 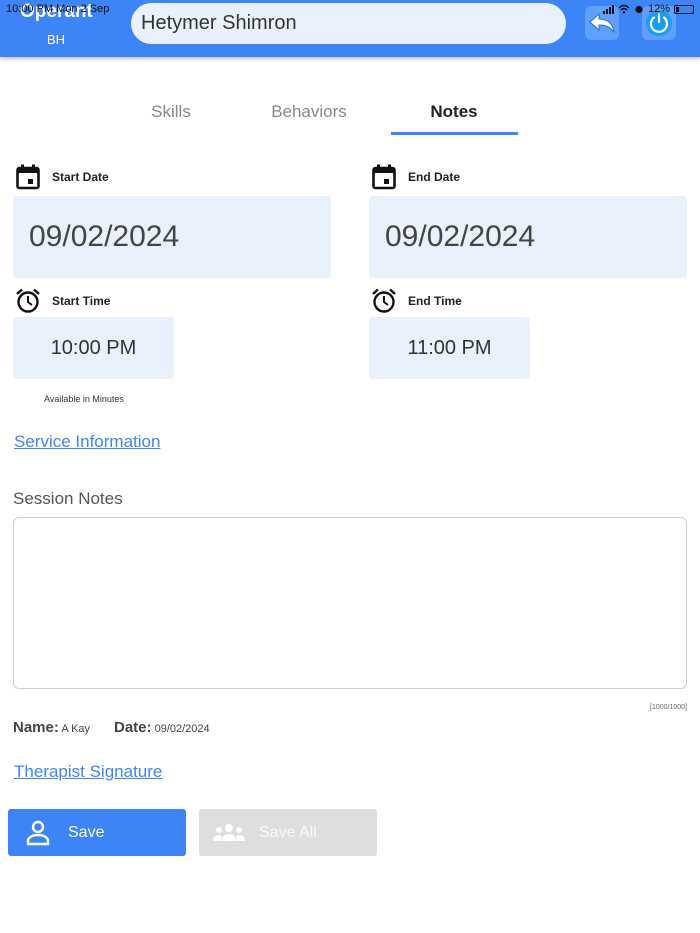 I want to click on alarm-status-icon, so click(x=639, y=9).